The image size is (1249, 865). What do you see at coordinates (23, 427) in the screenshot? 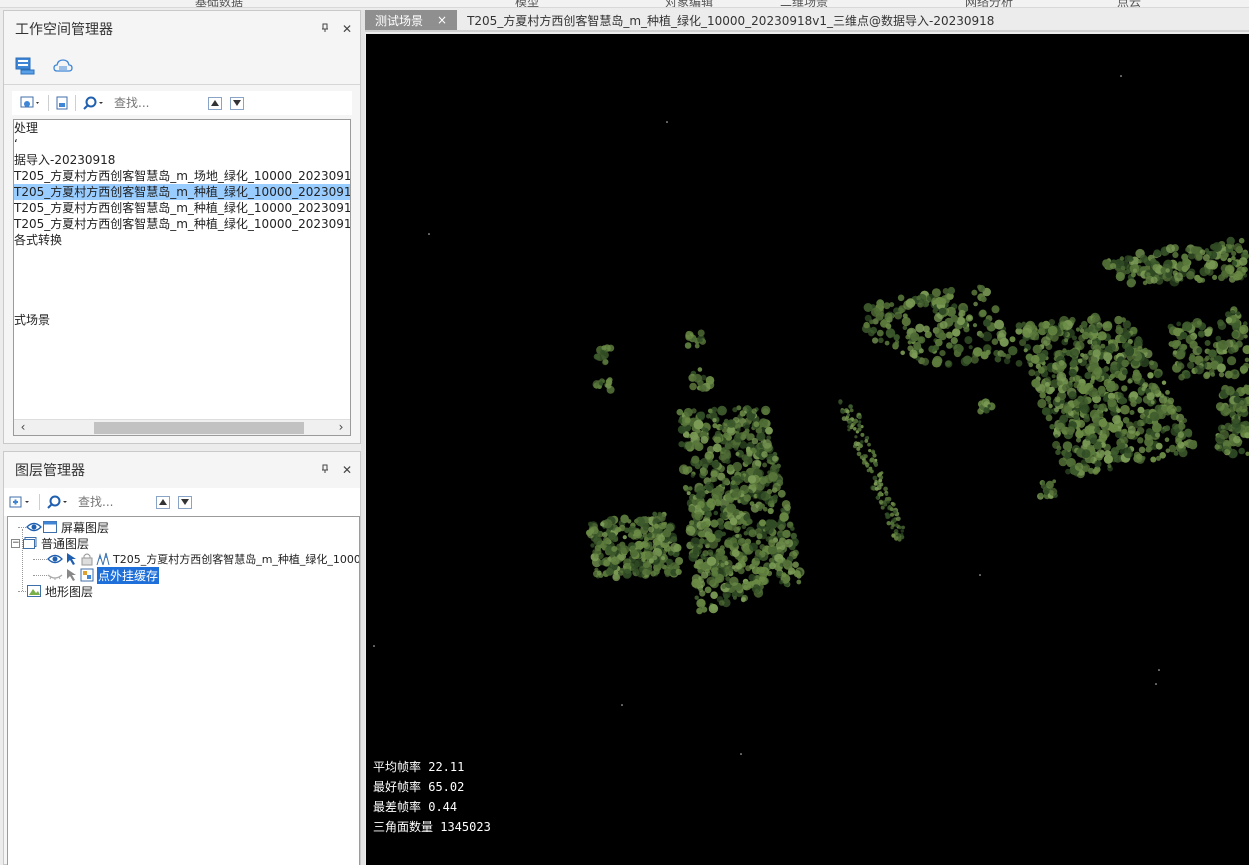
I see `scroll-left-icon: ‹` at bounding box center [23, 427].